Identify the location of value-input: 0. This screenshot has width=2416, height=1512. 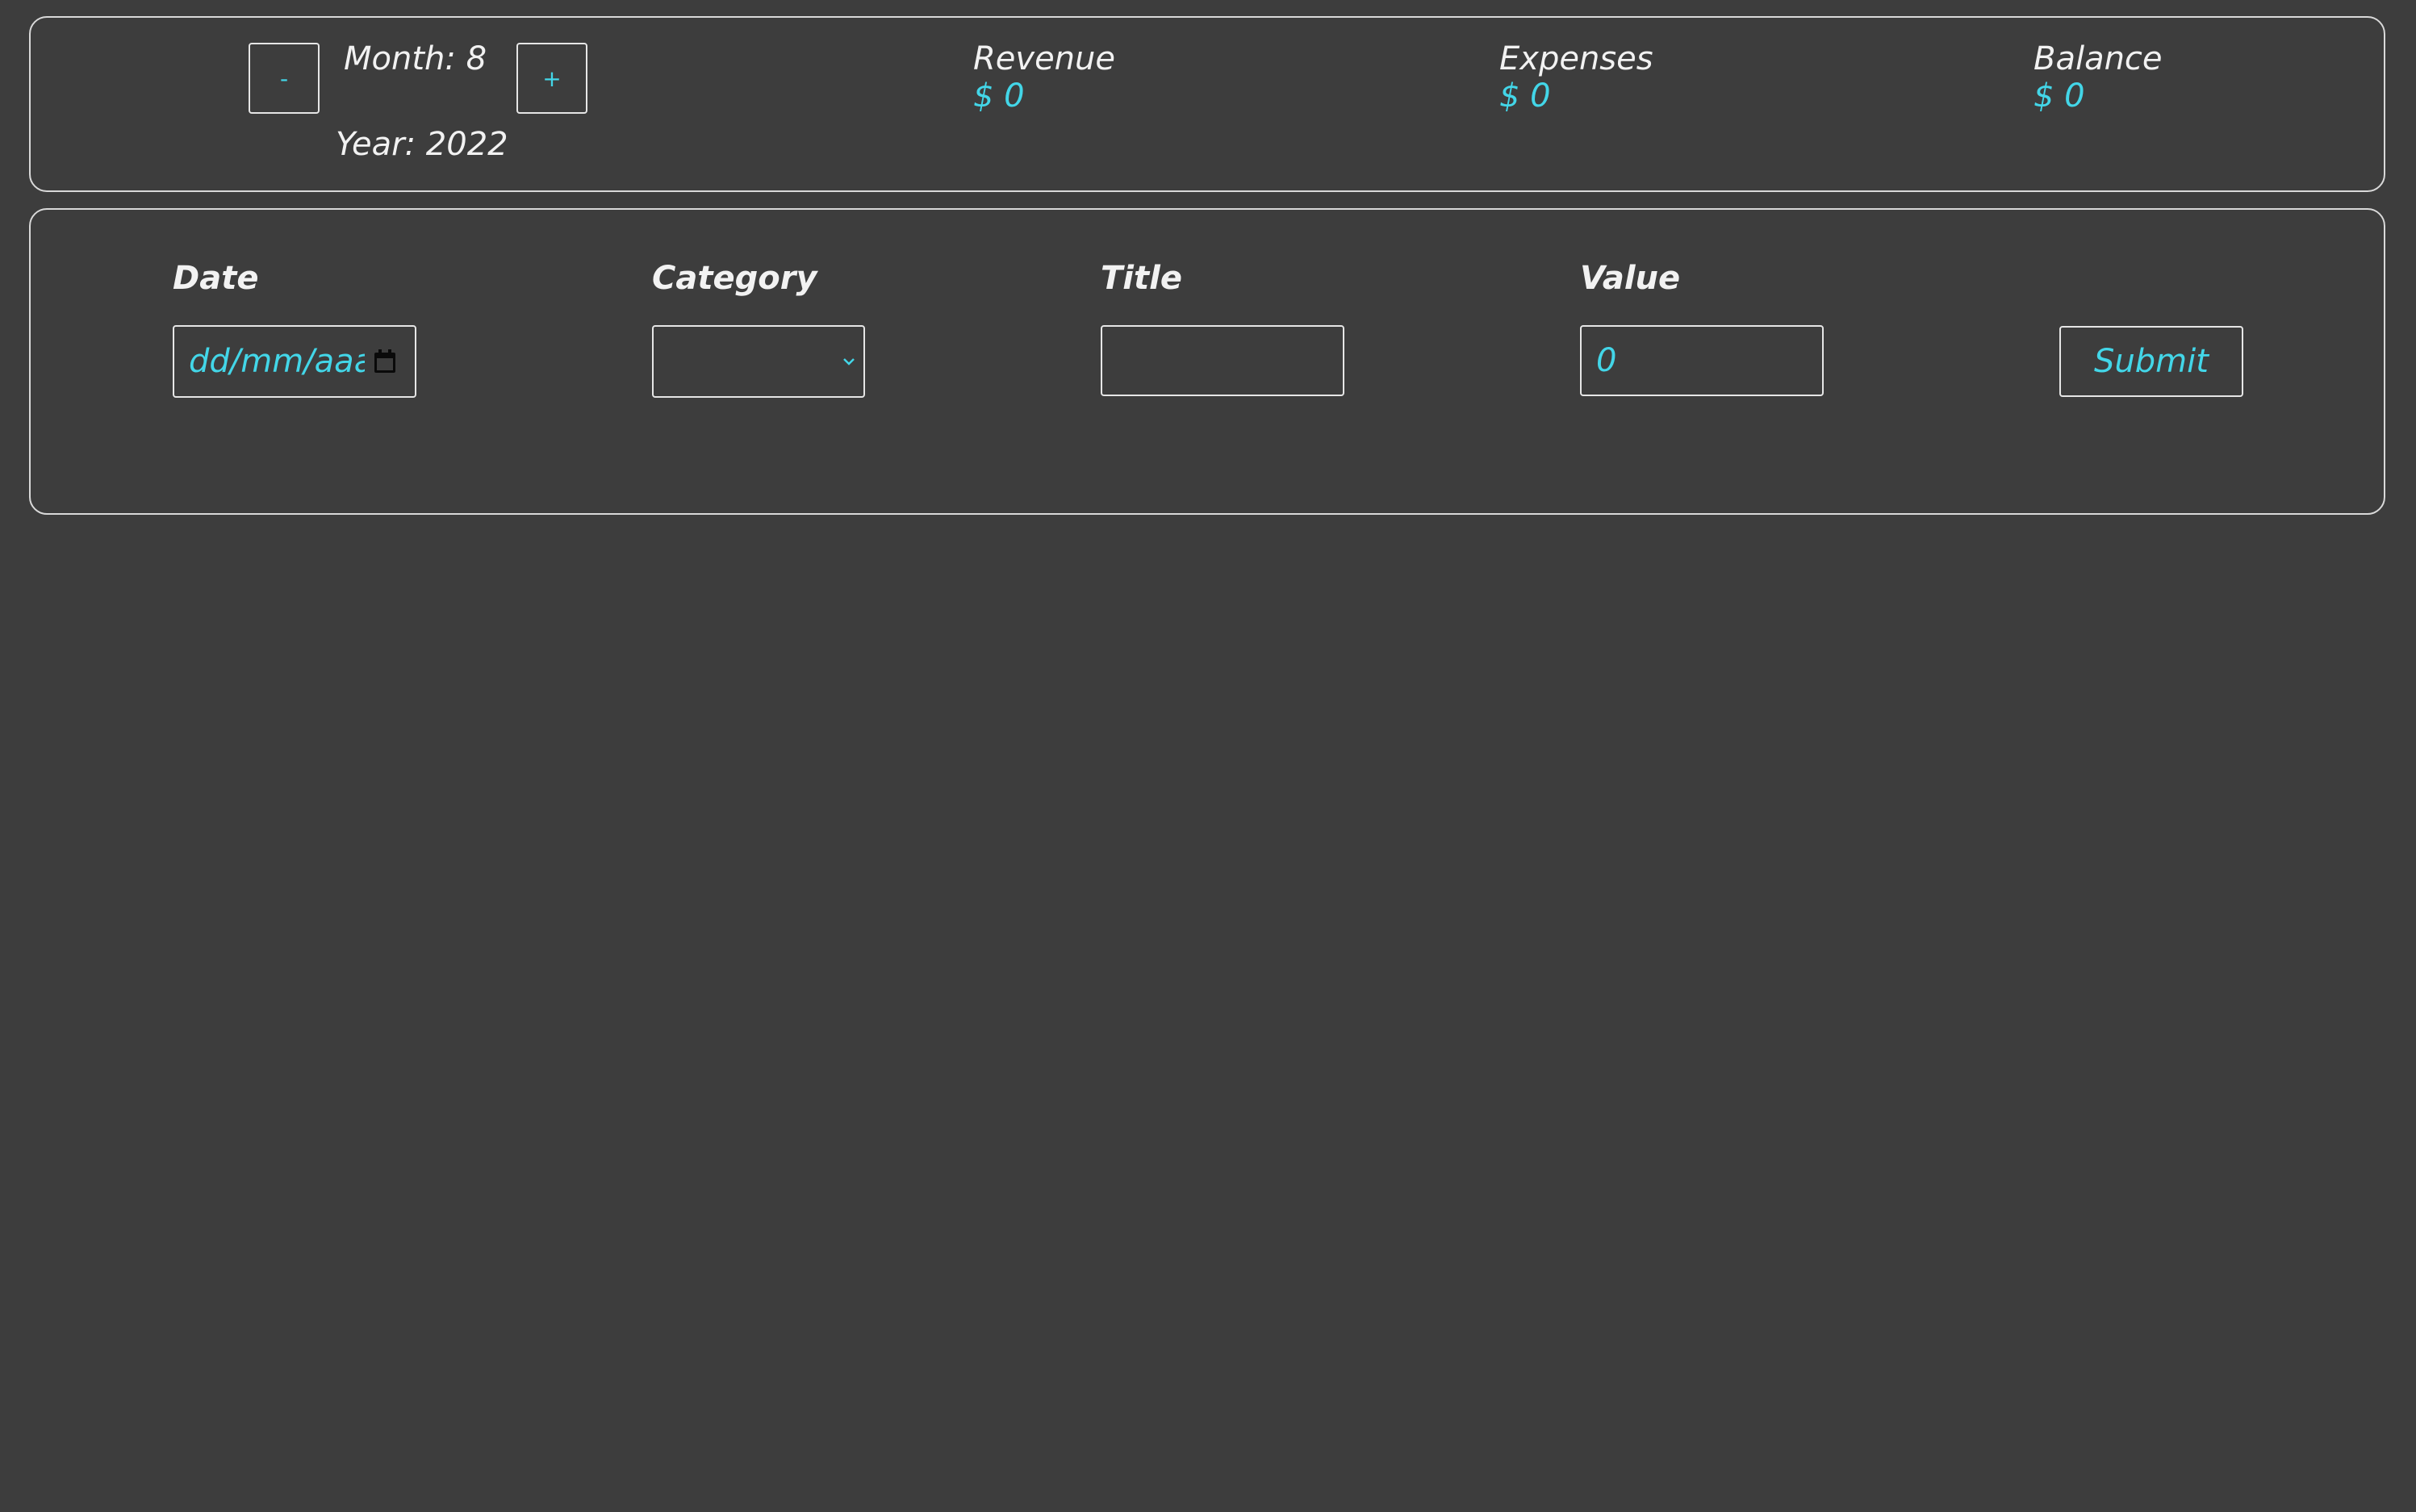
(1702, 360).